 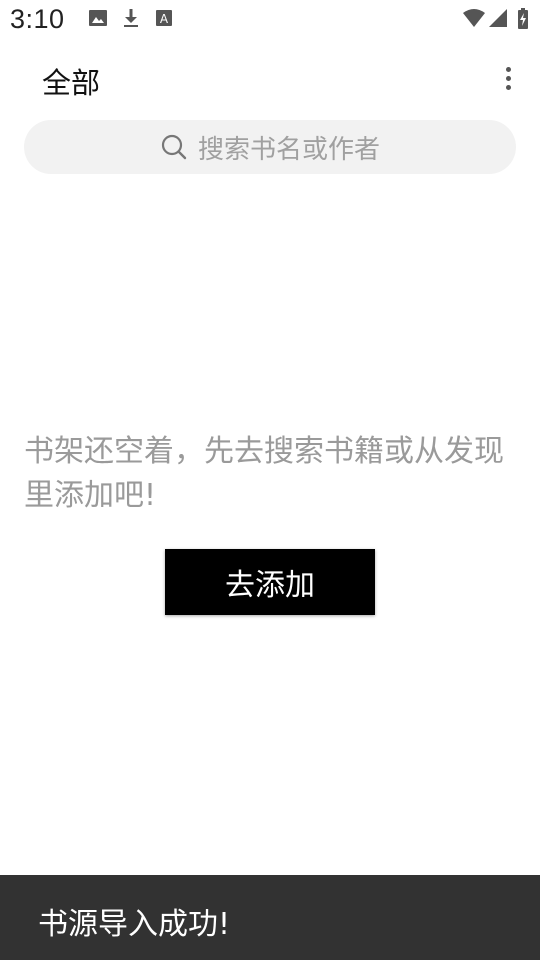 What do you see at coordinates (174, 147) in the screenshot?
I see `search-icon` at bounding box center [174, 147].